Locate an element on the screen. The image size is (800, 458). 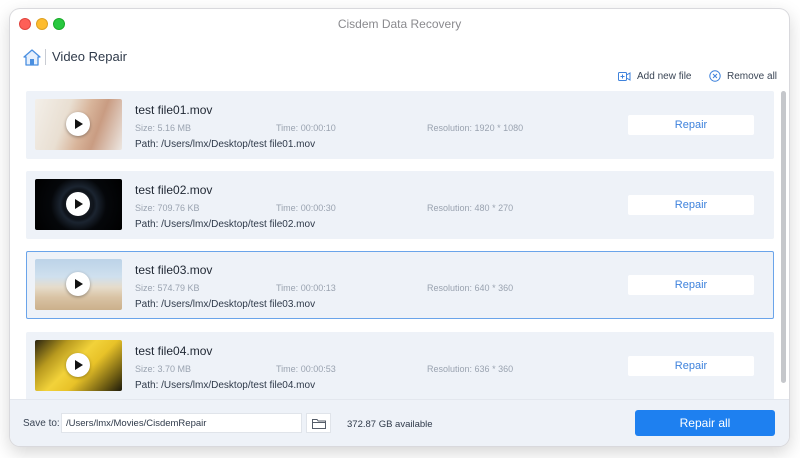
save-path-field is located at coordinates (181, 423).